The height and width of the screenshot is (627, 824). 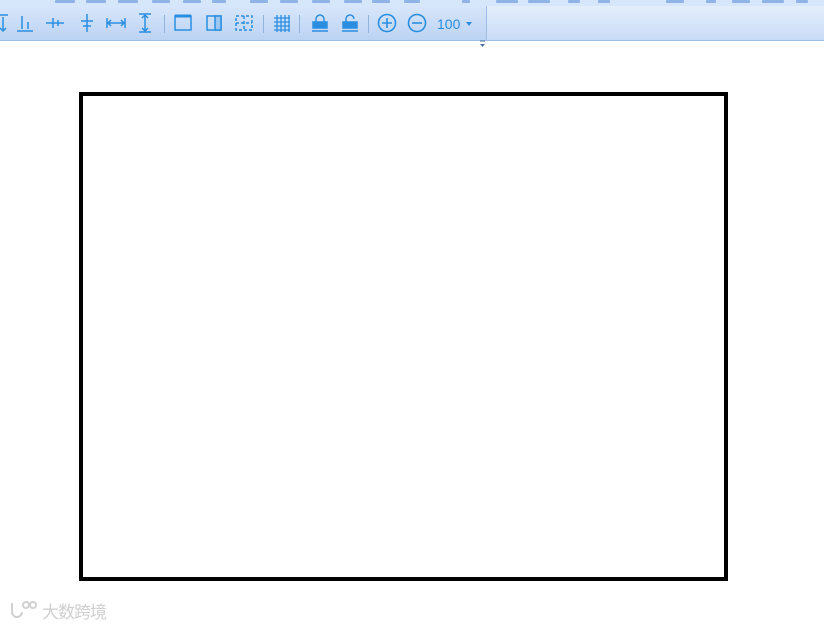 I want to click on zoom-out-icon, so click(x=417, y=23).